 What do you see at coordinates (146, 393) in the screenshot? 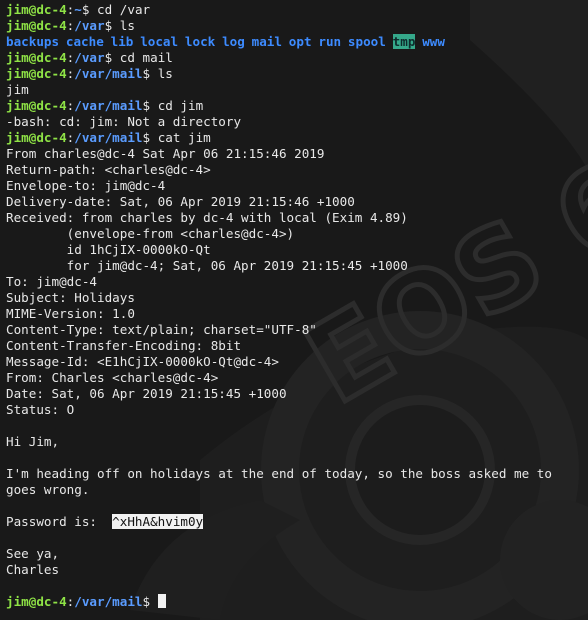
I see `mail-header-line: Date: Sat, 06 Apr 2019 21:15:45 +1000` at bounding box center [146, 393].